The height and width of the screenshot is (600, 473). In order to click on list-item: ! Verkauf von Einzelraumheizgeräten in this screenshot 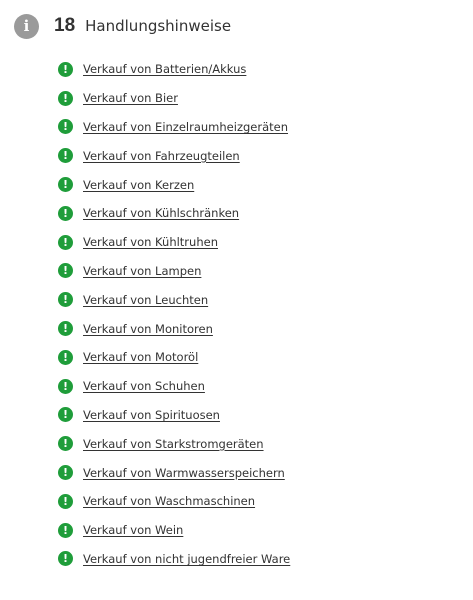, I will do `click(174, 127)`.